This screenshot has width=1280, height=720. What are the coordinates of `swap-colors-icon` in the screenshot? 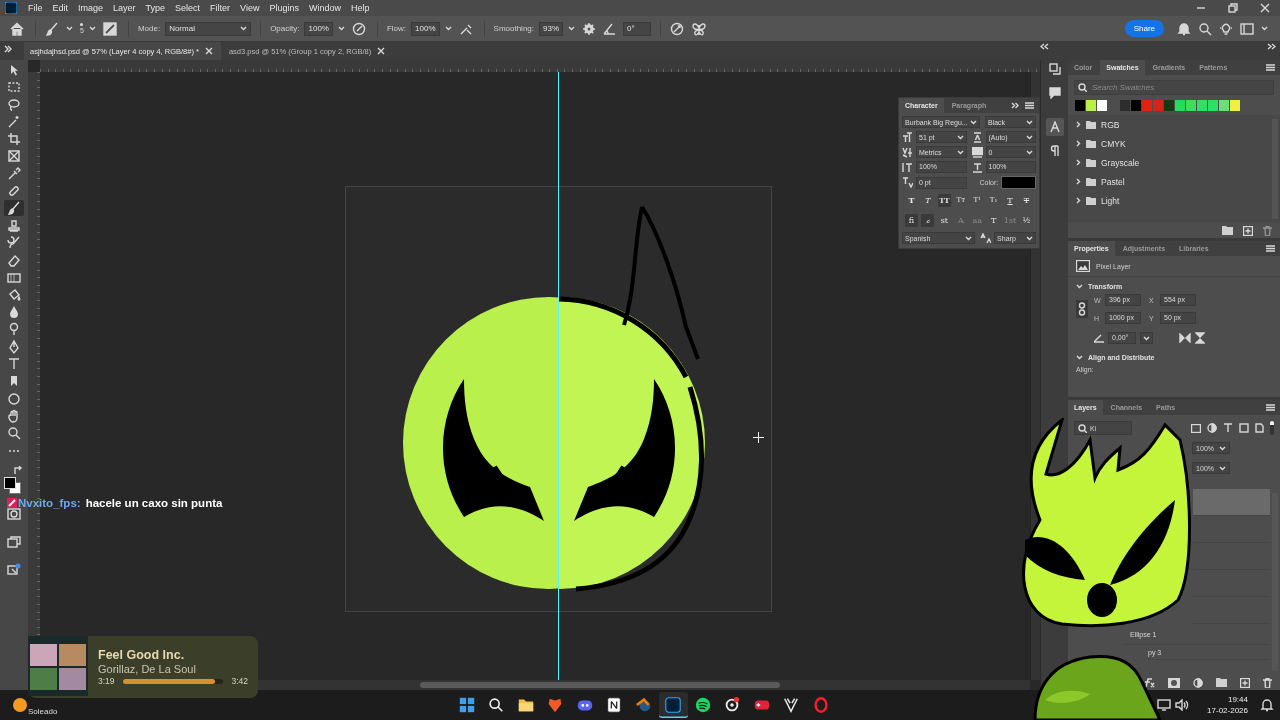 It's located at (18, 470).